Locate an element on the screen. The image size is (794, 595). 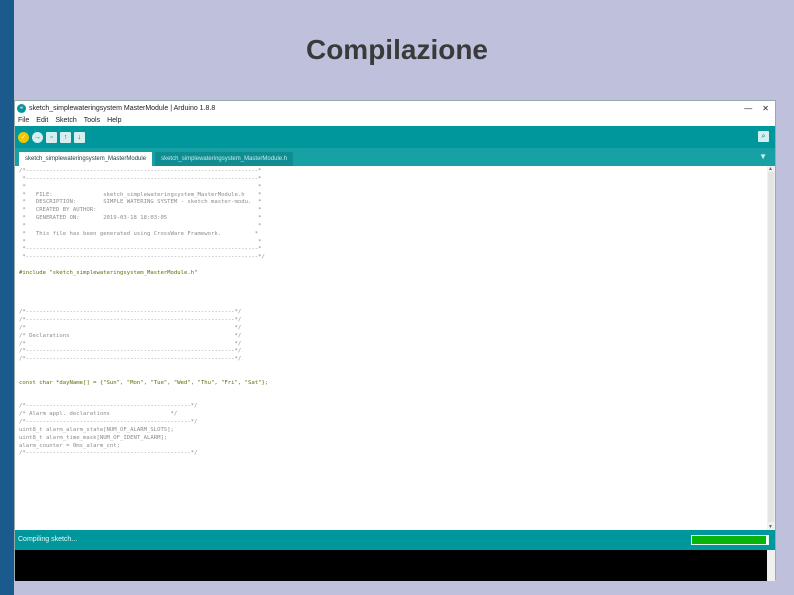
code-line: * GENERATED ON: 2019-03-18 18:03:05 * is located at coordinates (140, 218).